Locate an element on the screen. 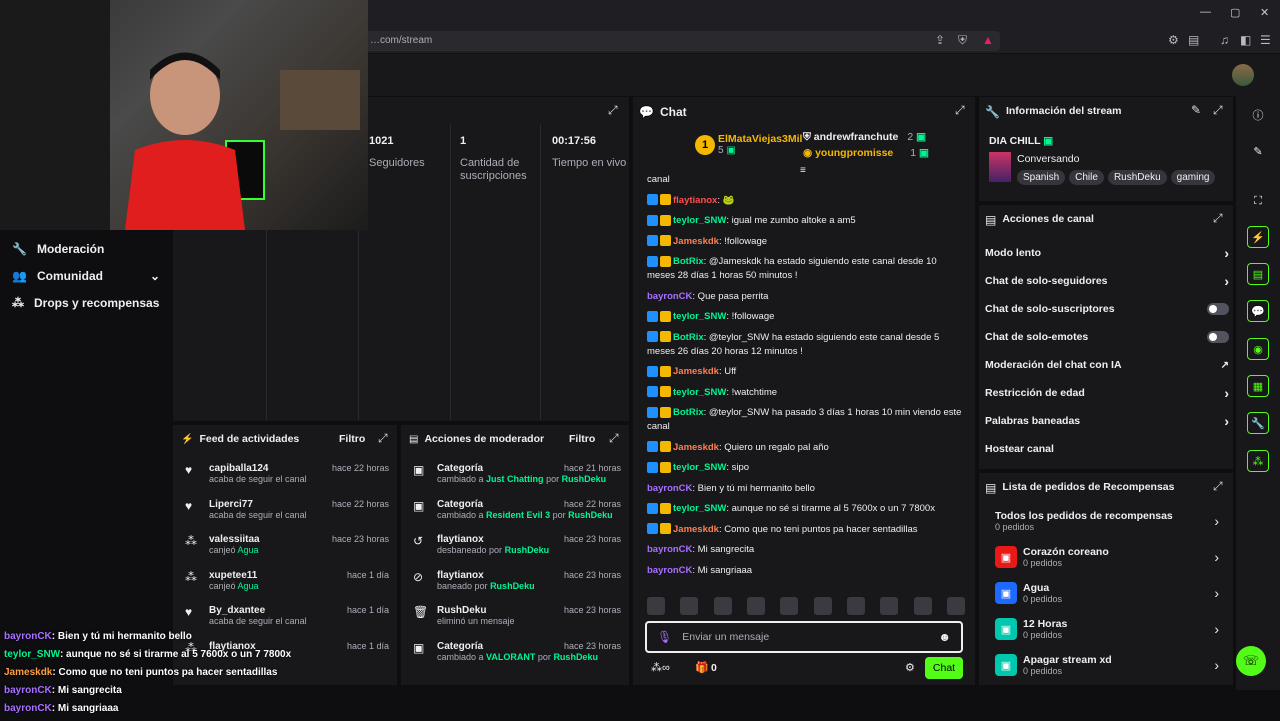  channel-action-item: Palabras baneadas › is located at coordinates (1107, 421).